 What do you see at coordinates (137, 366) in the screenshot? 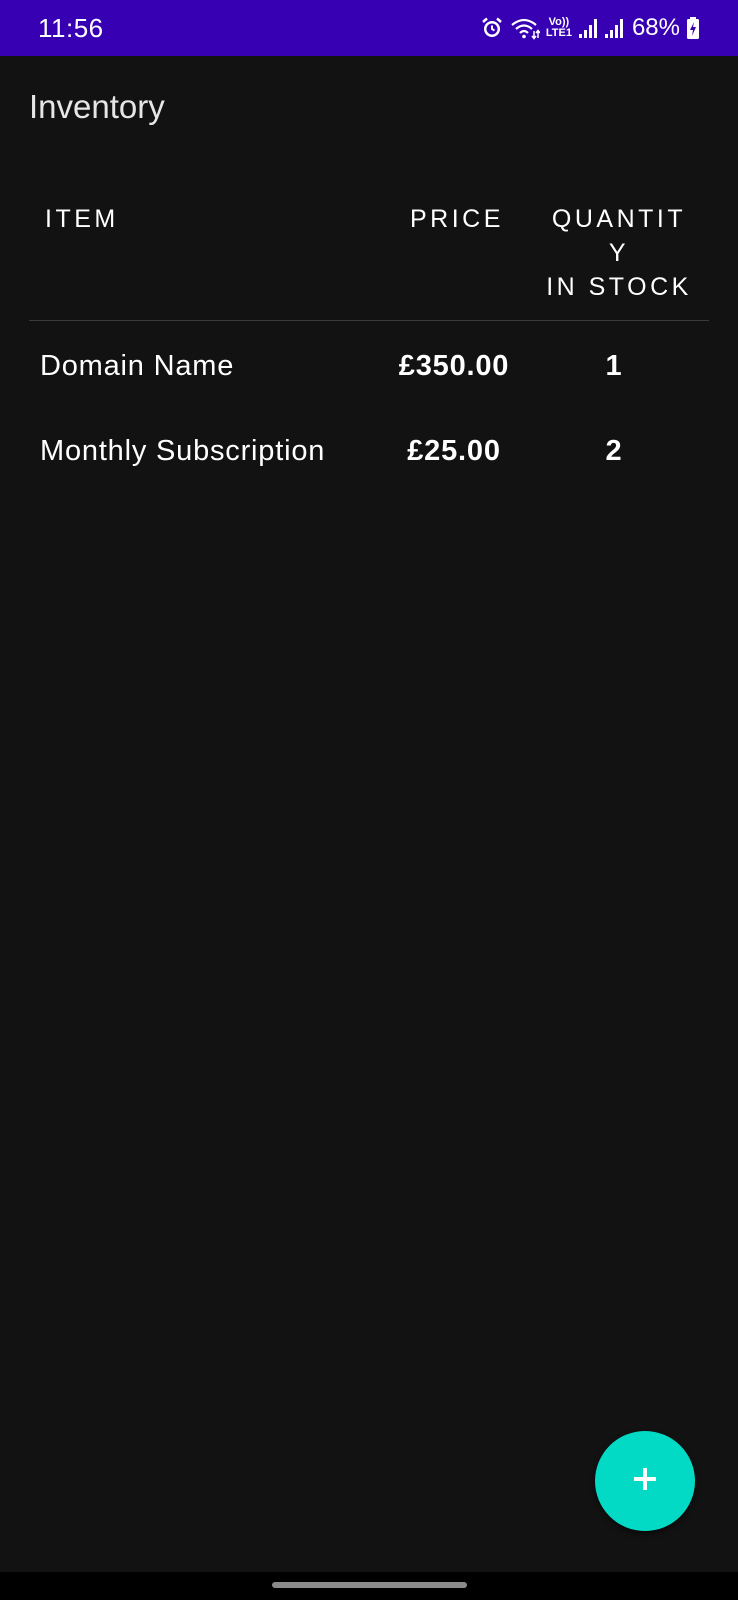
I see `item-name: Domain Name` at bounding box center [137, 366].